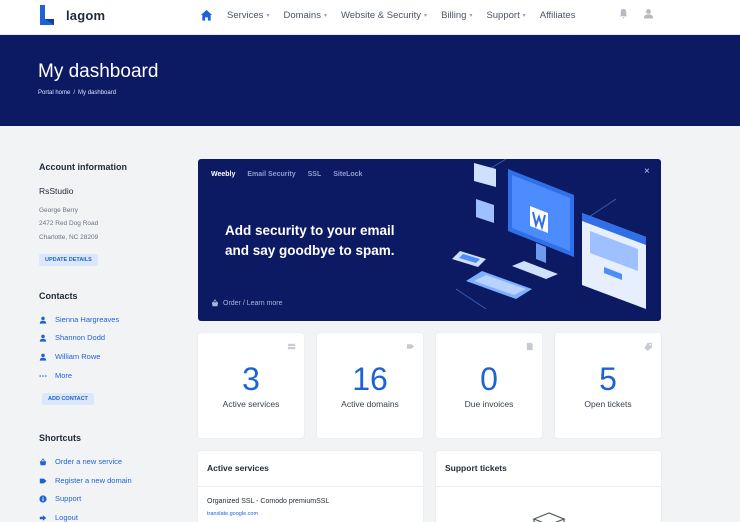 The height and width of the screenshot is (522, 740). I want to click on stat-label: Due invoices, so click(489, 404).